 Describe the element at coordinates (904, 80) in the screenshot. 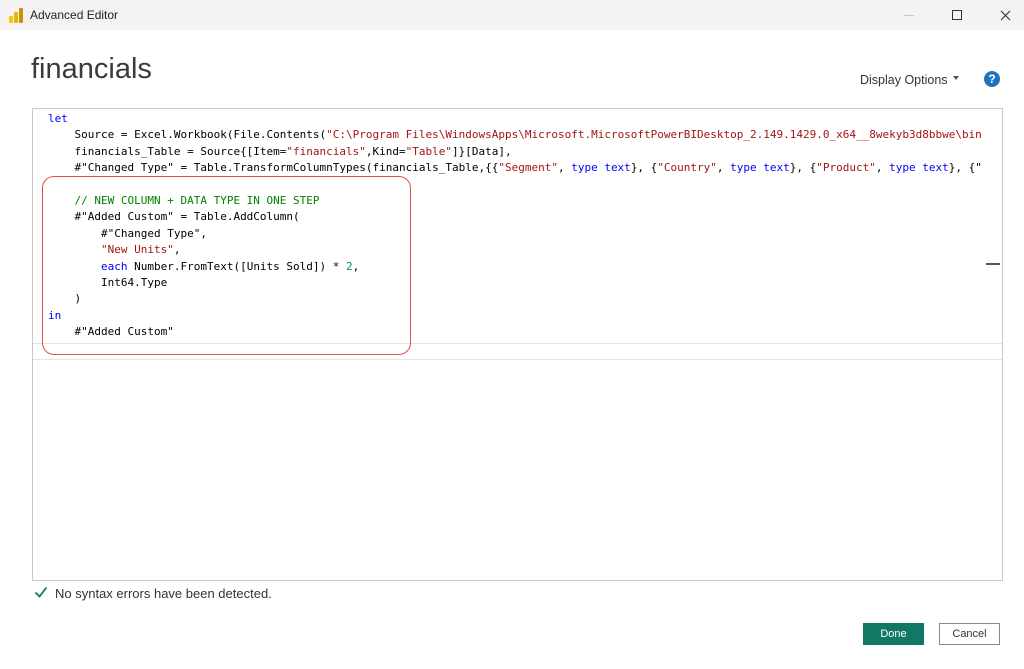

I see `display-options-dropdown: Display Options` at that location.